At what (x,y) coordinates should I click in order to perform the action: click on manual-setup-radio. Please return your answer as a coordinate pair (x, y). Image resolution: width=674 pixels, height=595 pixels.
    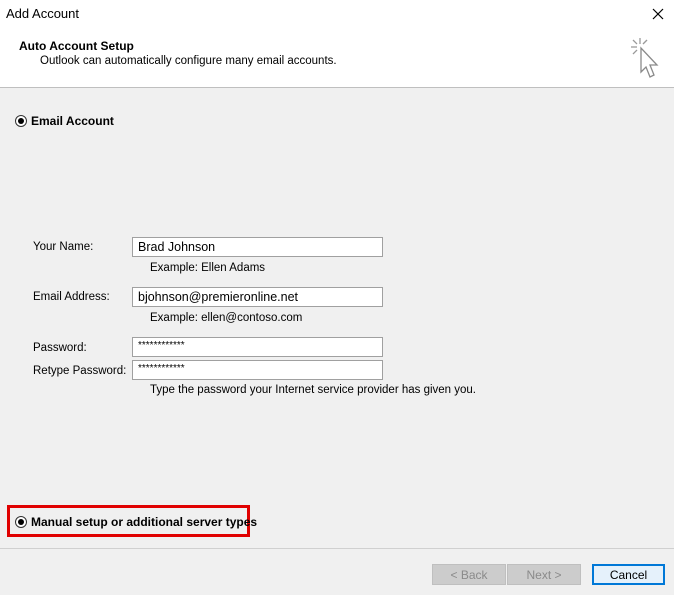
    Looking at the image, I should click on (21, 522).